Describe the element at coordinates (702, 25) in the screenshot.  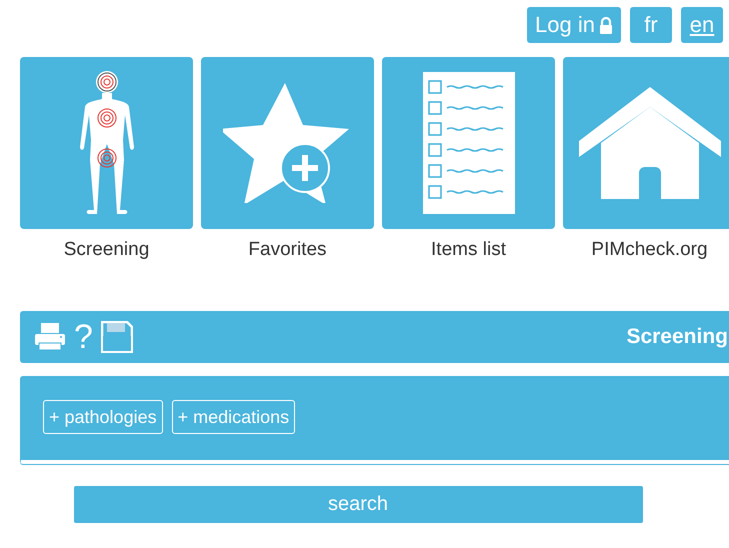
I see `language-button: en` at that location.